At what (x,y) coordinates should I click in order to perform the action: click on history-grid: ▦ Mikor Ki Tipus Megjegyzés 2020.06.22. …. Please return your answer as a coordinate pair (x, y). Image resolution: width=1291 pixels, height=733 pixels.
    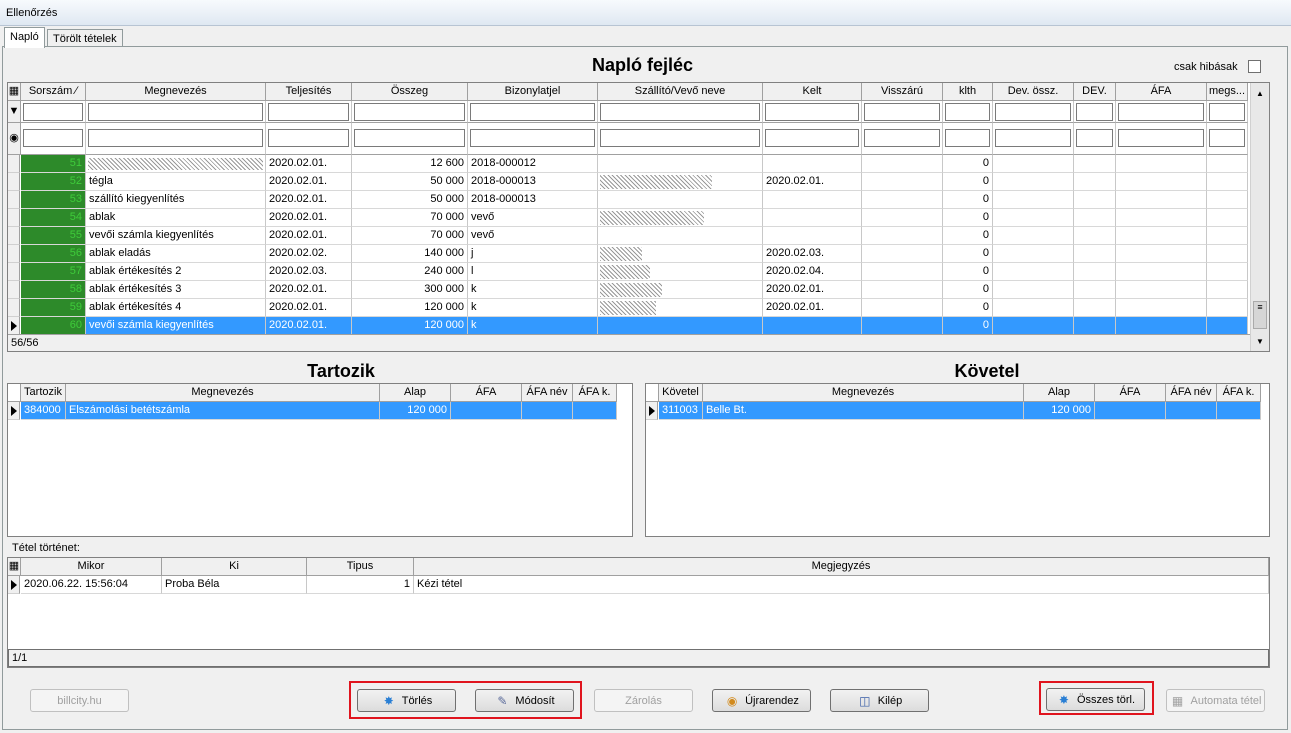
    Looking at the image, I should click on (638, 612).